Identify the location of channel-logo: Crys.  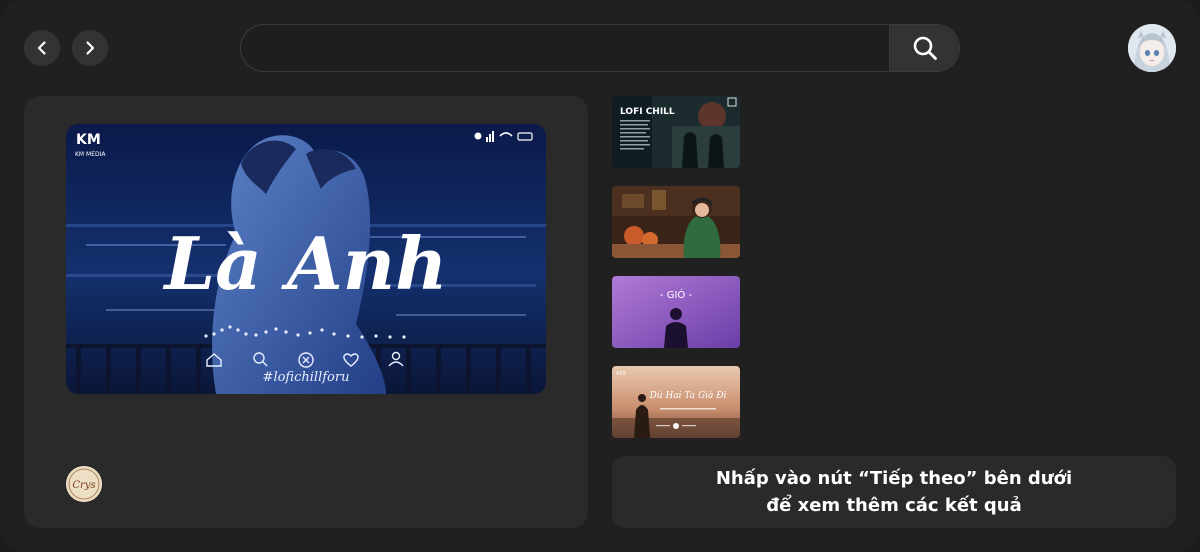
(84, 484).